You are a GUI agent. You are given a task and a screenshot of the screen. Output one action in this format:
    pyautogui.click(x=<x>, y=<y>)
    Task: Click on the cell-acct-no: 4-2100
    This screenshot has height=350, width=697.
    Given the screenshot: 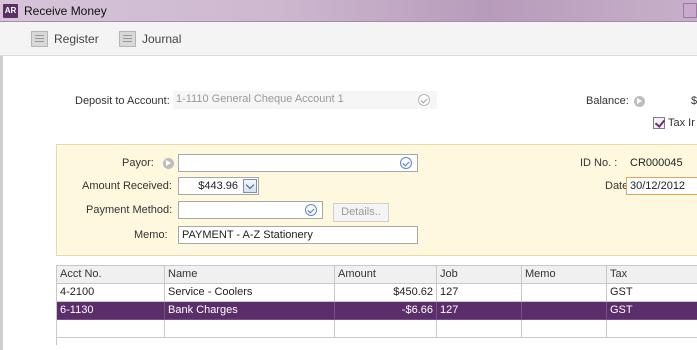 What is the action you would take?
    pyautogui.click(x=111, y=293)
    